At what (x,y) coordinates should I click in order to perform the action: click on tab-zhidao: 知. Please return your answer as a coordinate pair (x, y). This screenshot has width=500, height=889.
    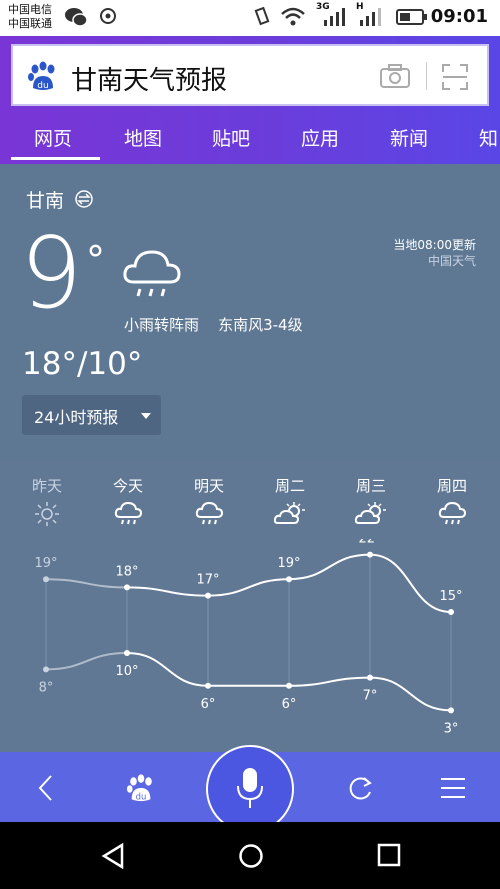
    Looking at the image, I should click on (488, 137).